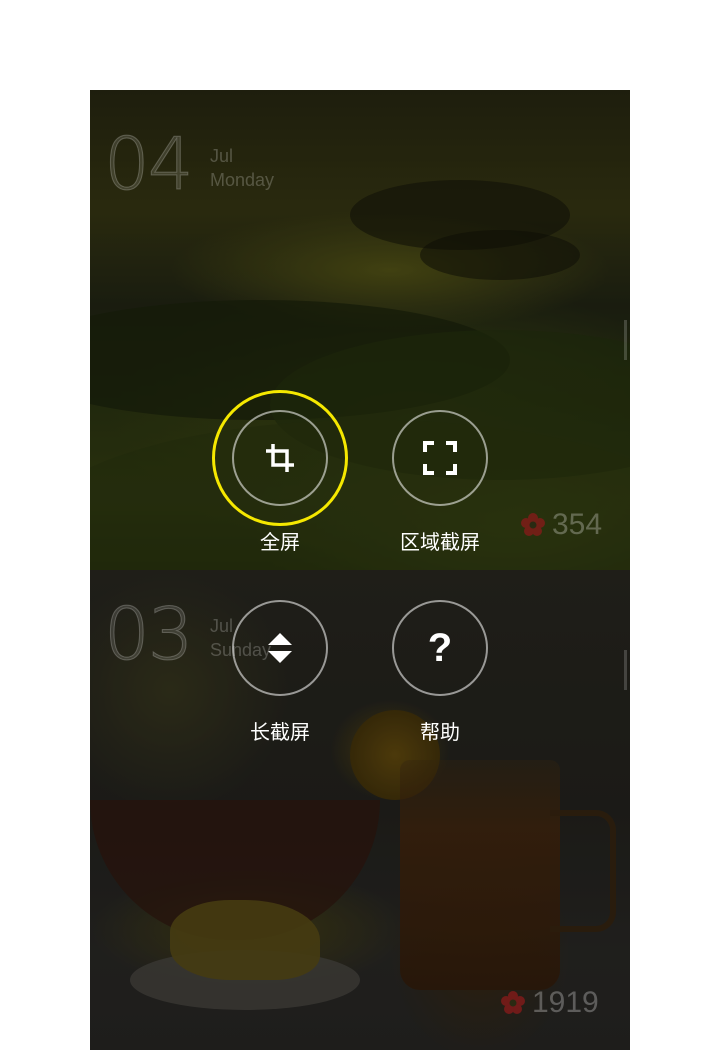 The width and height of the screenshot is (720, 1050). I want to click on crop-icon, so click(280, 458).